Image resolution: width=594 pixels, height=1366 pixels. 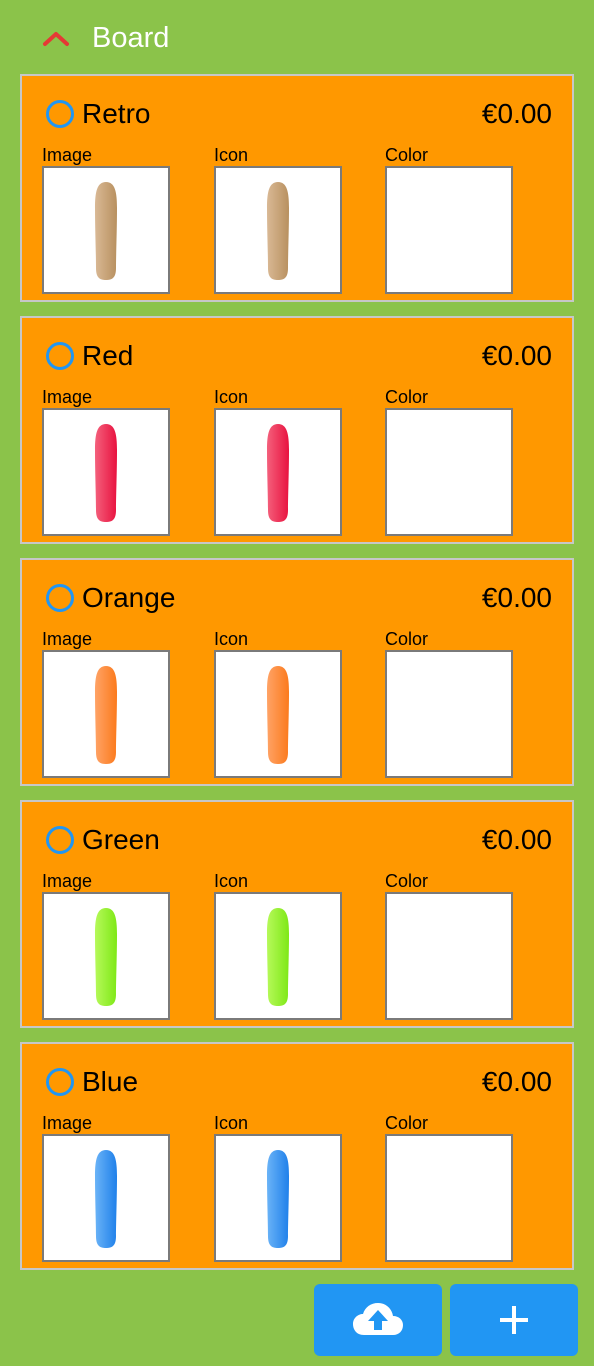 What do you see at coordinates (121, 839) in the screenshot?
I see `option-name: Green` at bounding box center [121, 839].